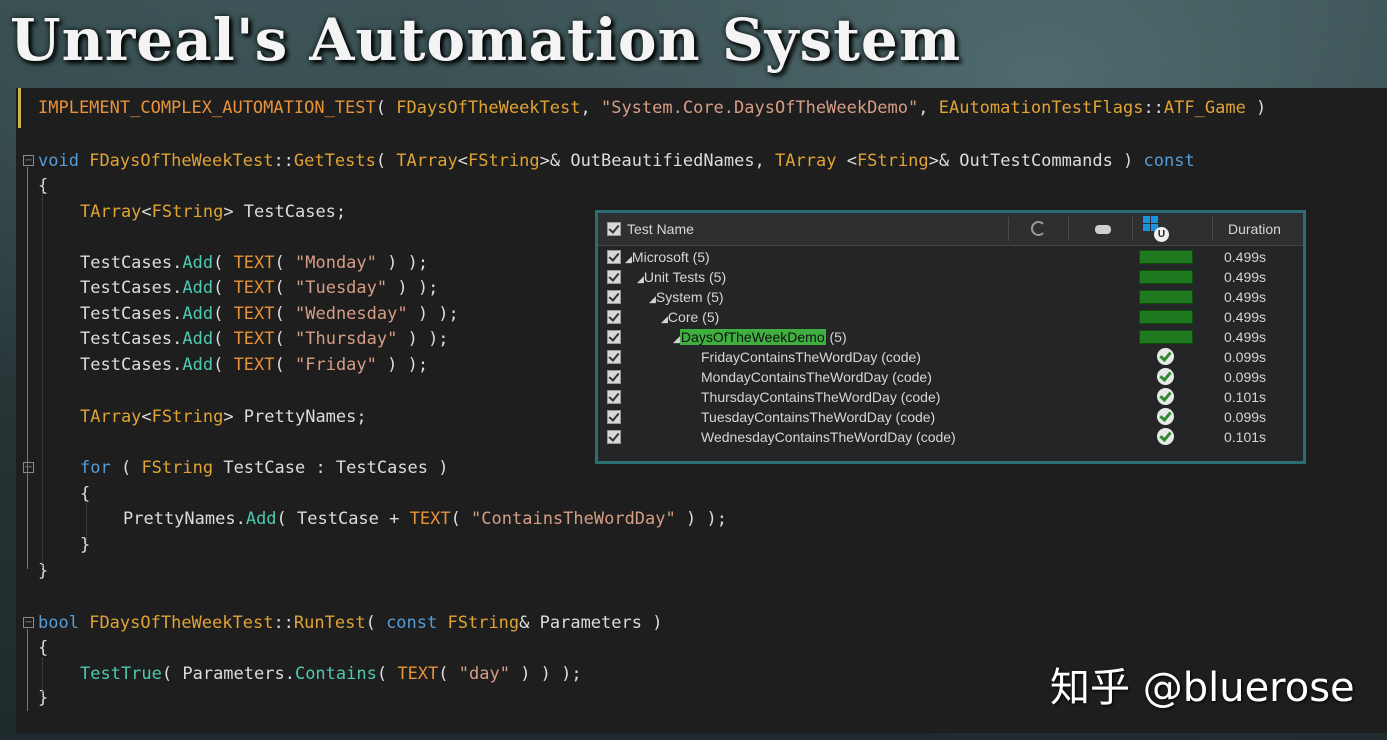 This screenshot has height=740, width=1387. I want to click on fold-toggle-gettests: −, so click(28, 160).